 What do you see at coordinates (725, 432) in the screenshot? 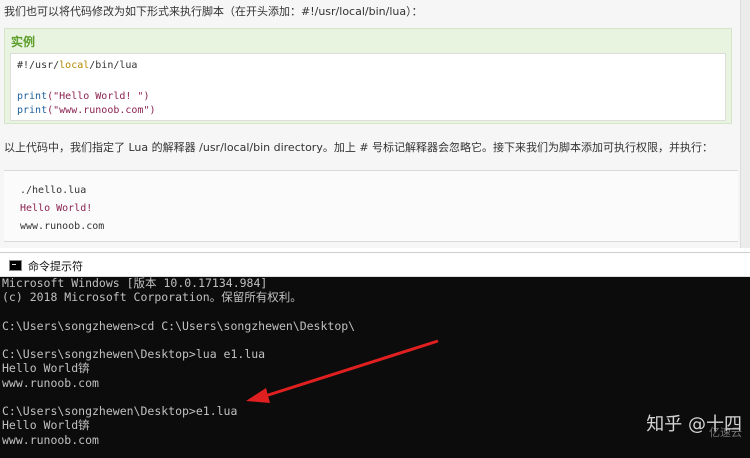
I see `watermark-sub: 亿速云` at bounding box center [725, 432].